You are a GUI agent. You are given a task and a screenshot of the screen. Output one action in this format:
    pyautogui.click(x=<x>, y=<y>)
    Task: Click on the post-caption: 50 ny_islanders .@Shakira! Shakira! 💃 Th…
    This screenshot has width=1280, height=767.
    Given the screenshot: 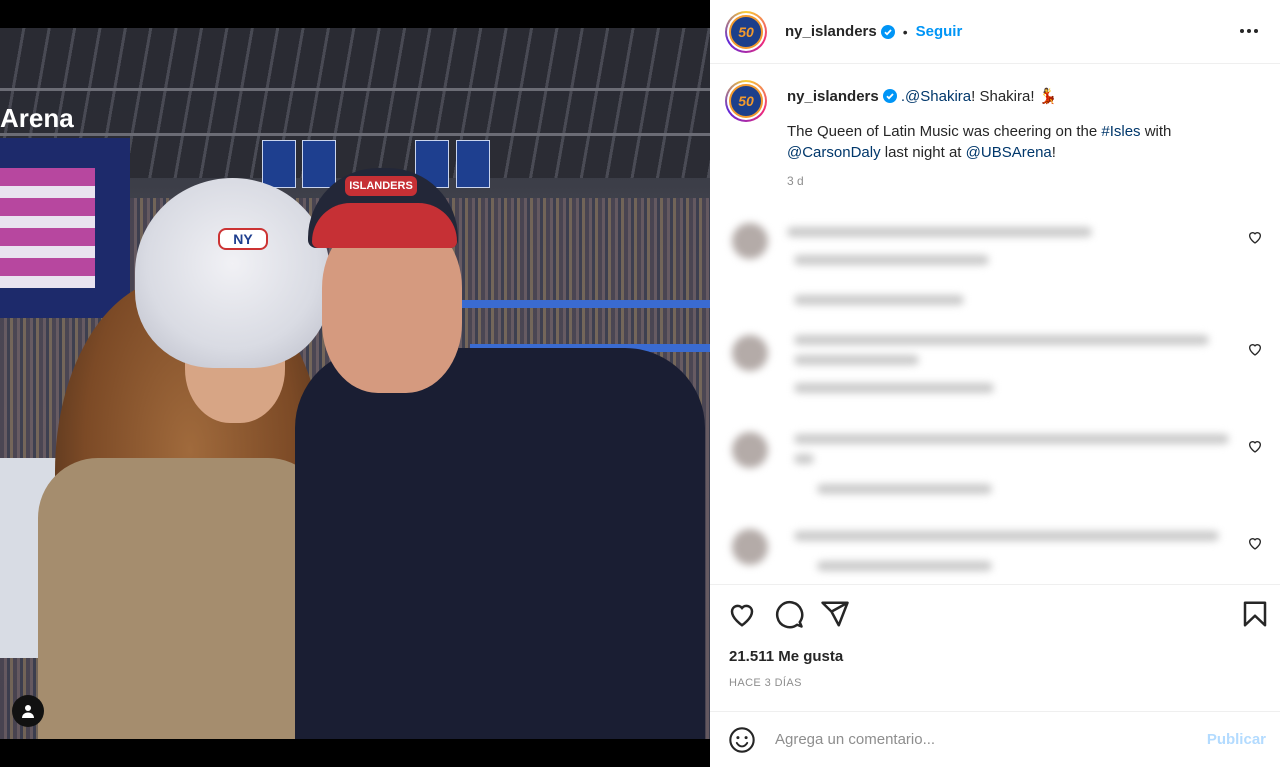 What is the action you would take?
    pyautogui.click(x=995, y=136)
    